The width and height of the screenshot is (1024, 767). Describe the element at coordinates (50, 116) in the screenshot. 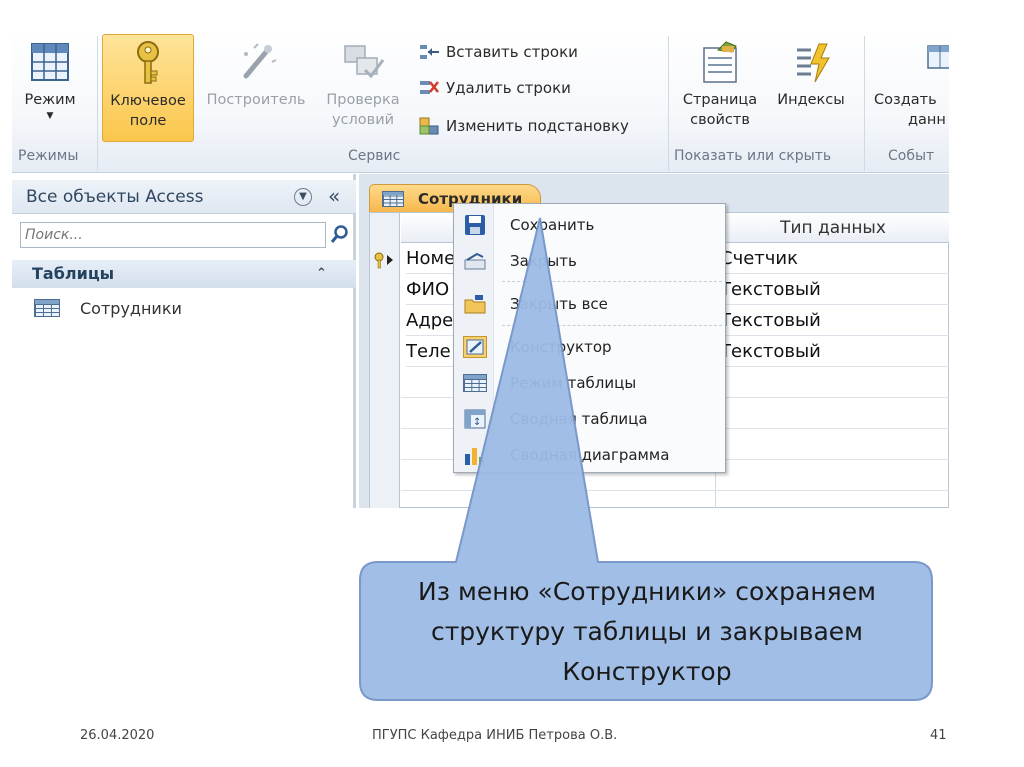

I see `dropdown-arrow-icon: ▼` at that location.